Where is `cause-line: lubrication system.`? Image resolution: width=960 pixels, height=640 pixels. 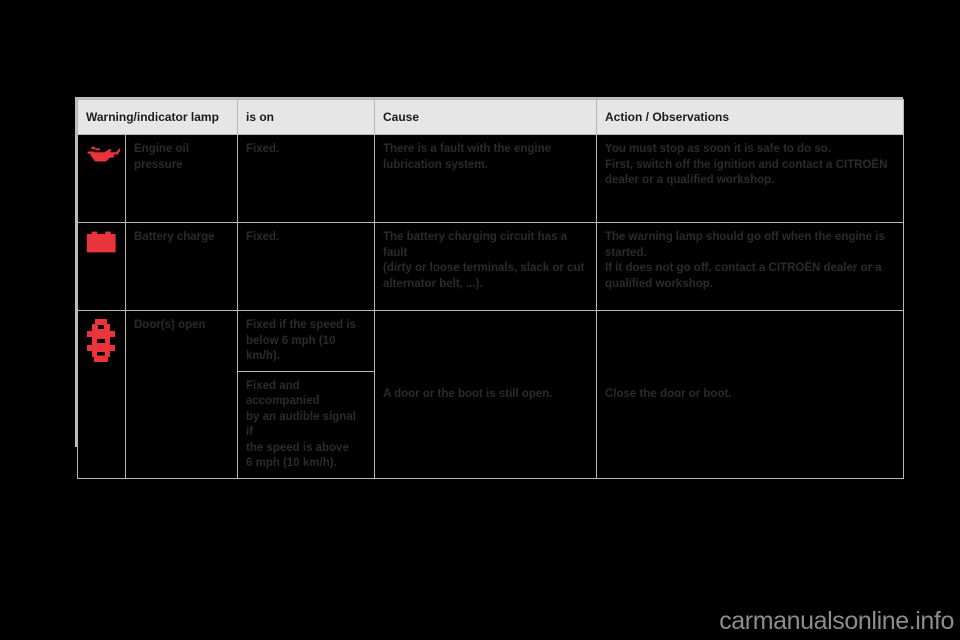 cause-line: lubrication system. is located at coordinates (435, 164).